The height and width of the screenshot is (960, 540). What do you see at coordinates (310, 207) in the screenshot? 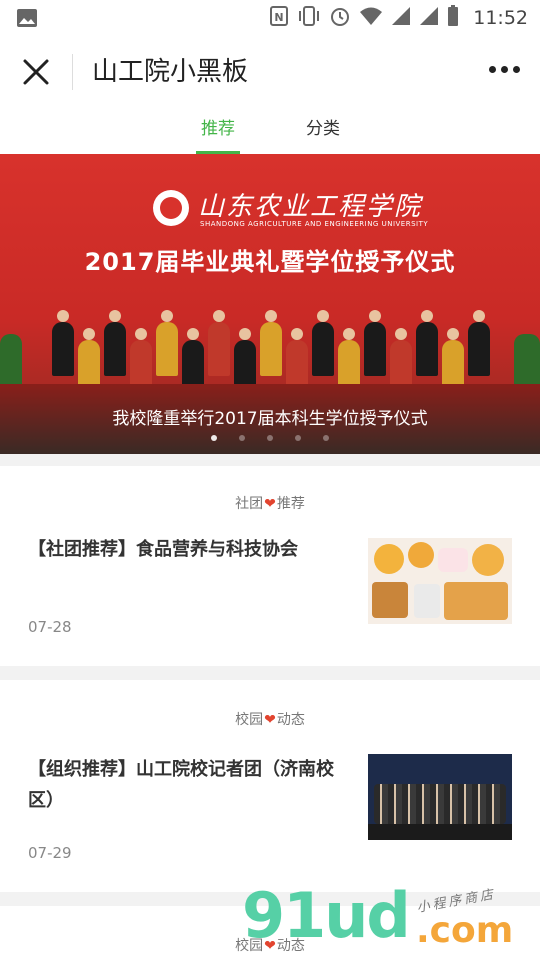
I see `school-name: 山东农业工程学院` at bounding box center [310, 207].